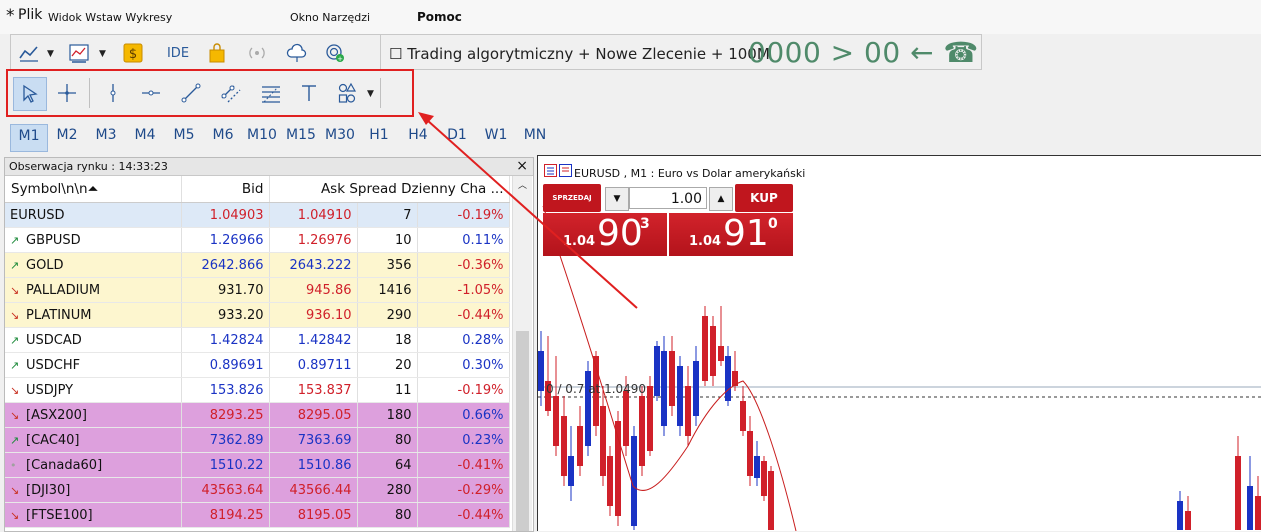  What do you see at coordinates (223, 137) in the screenshot?
I see `timeframe-m6: M6` at bounding box center [223, 137].